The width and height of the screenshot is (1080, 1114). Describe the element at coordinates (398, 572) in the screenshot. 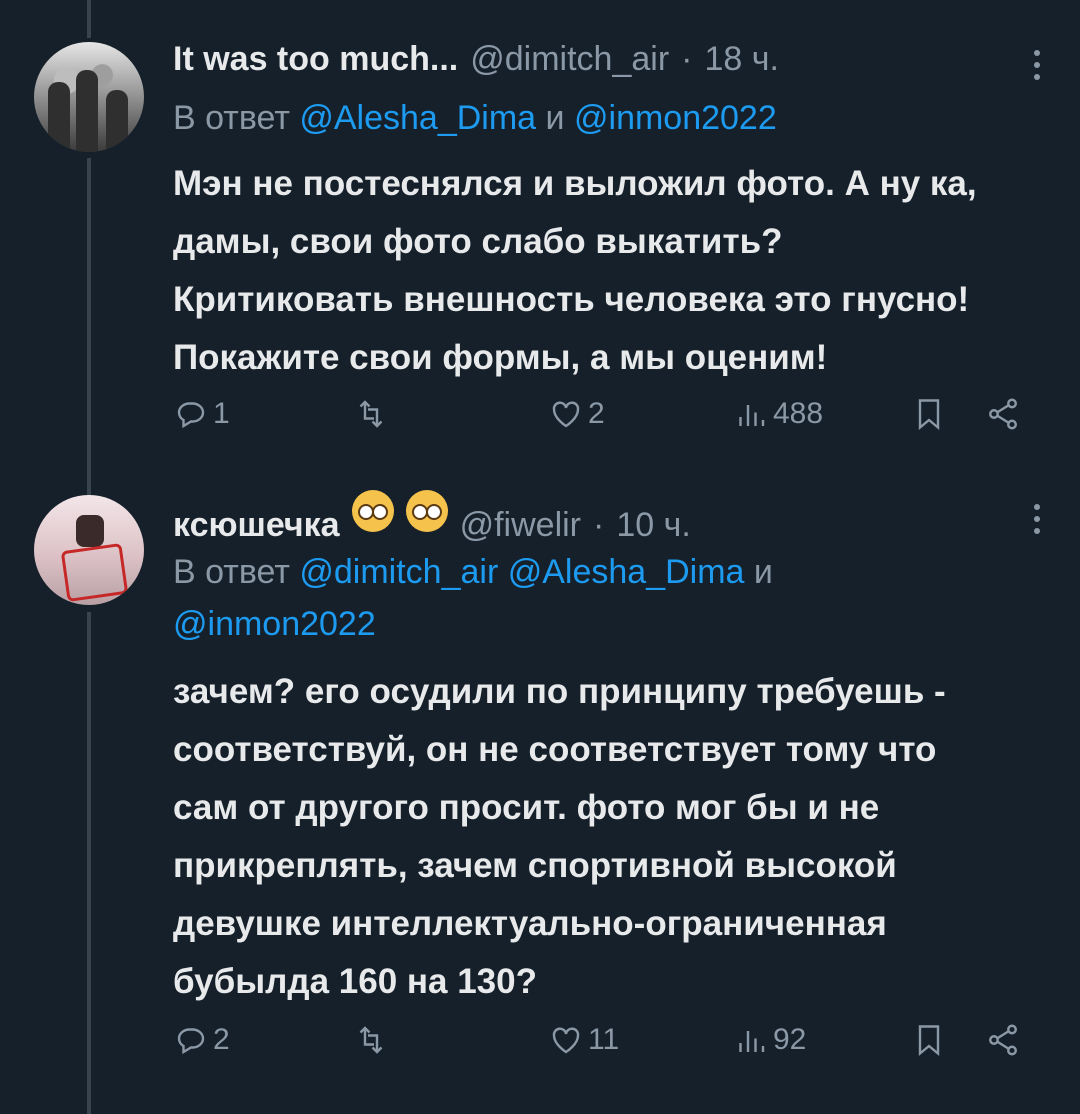

I see `mention-link: @dimitch_air` at that location.